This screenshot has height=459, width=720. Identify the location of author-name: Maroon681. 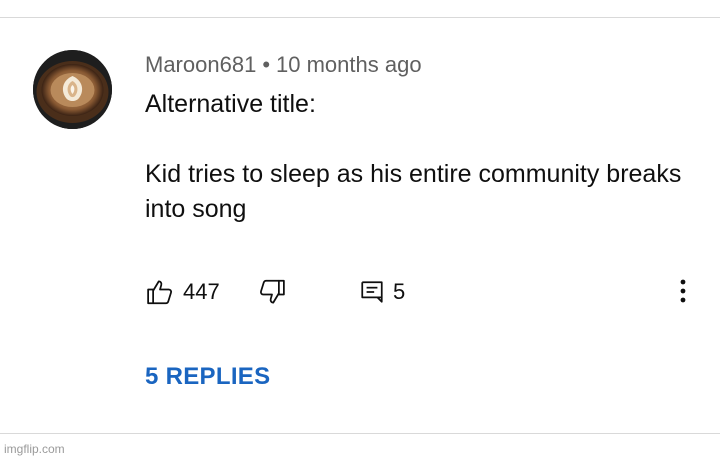
(200, 64).